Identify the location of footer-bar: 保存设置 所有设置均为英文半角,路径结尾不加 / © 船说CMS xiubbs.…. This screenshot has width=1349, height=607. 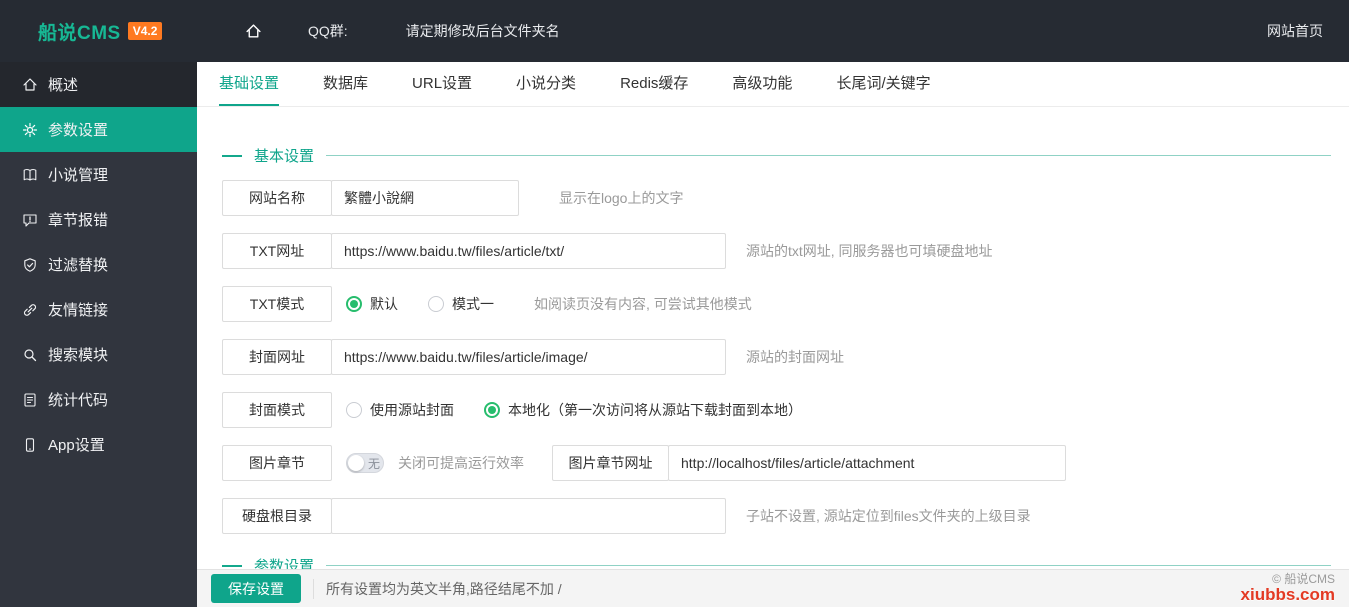
(773, 588).